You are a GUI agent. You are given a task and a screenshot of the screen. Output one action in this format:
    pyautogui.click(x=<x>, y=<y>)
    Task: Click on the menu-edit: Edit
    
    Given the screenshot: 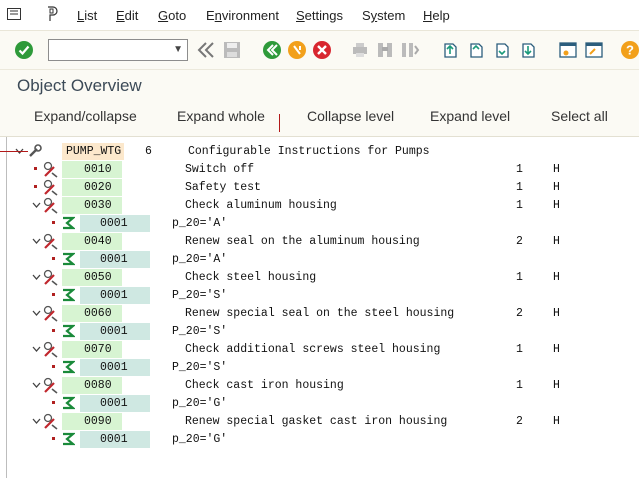 What is the action you would take?
    pyautogui.click(x=127, y=15)
    